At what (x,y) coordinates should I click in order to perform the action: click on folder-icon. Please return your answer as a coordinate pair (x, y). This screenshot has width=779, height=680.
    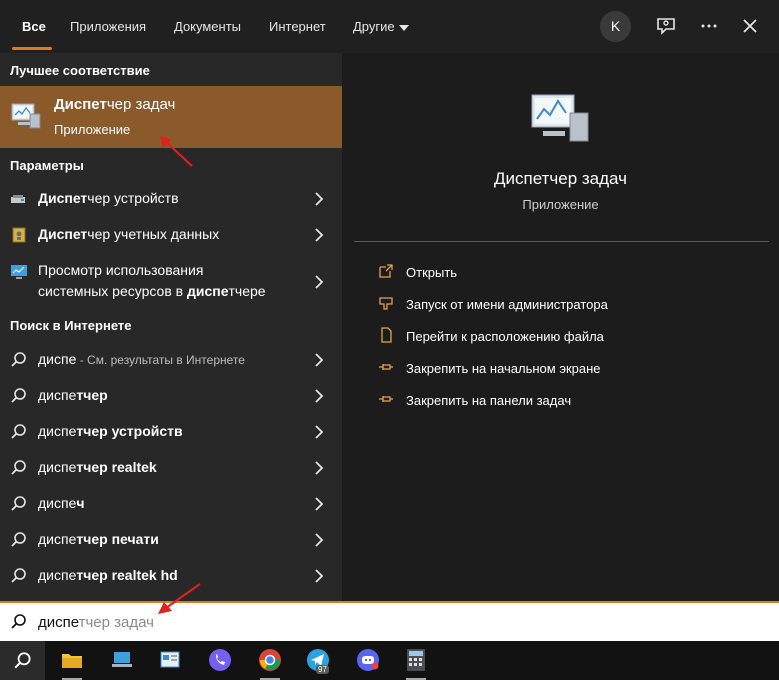
    Looking at the image, I should click on (72, 661).